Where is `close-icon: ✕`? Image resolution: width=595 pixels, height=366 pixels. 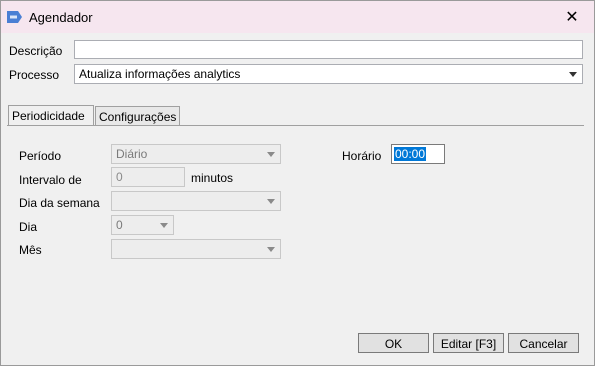 close-icon: ✕ is located at coordinates (572, 17).